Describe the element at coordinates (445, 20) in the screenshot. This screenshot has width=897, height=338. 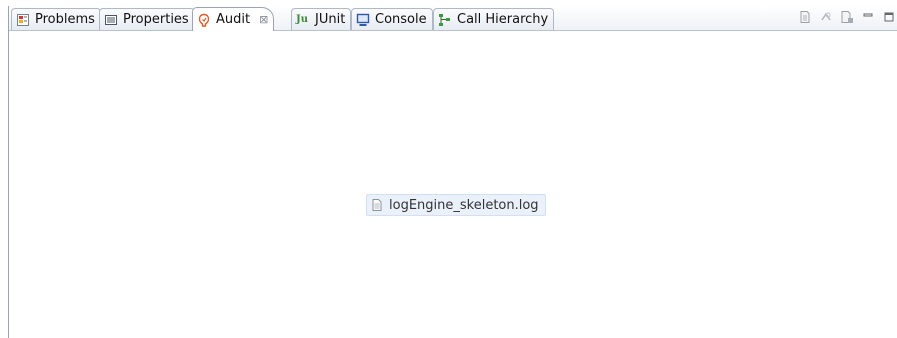
I see `call-hierarchy-icon` at that location.